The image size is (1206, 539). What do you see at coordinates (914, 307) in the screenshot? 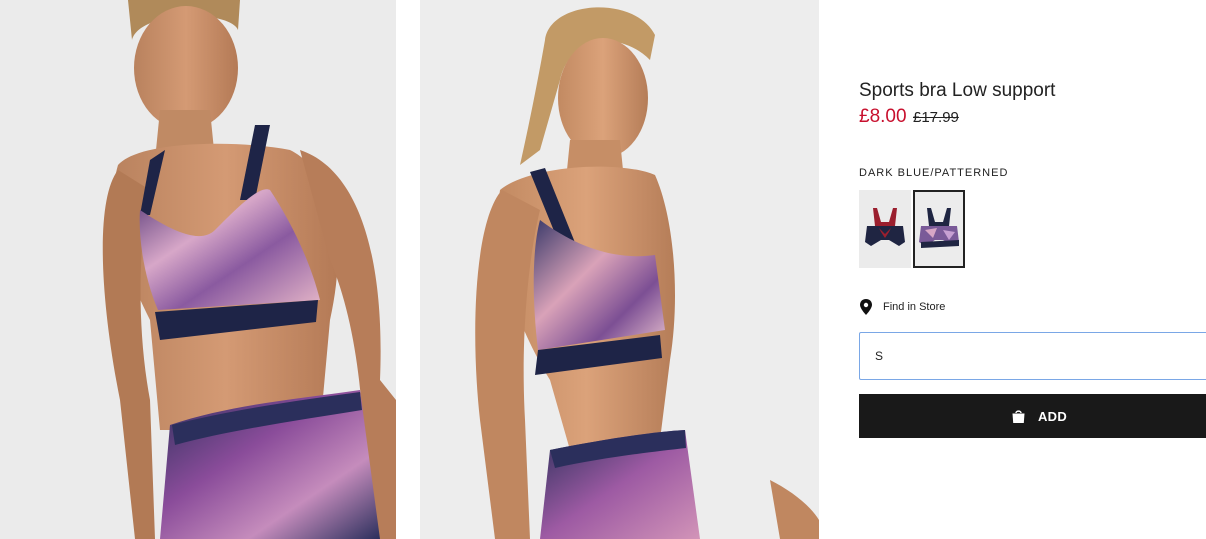
I see `find-in-store-label: Find in Store` at bounding box center [914, 307].